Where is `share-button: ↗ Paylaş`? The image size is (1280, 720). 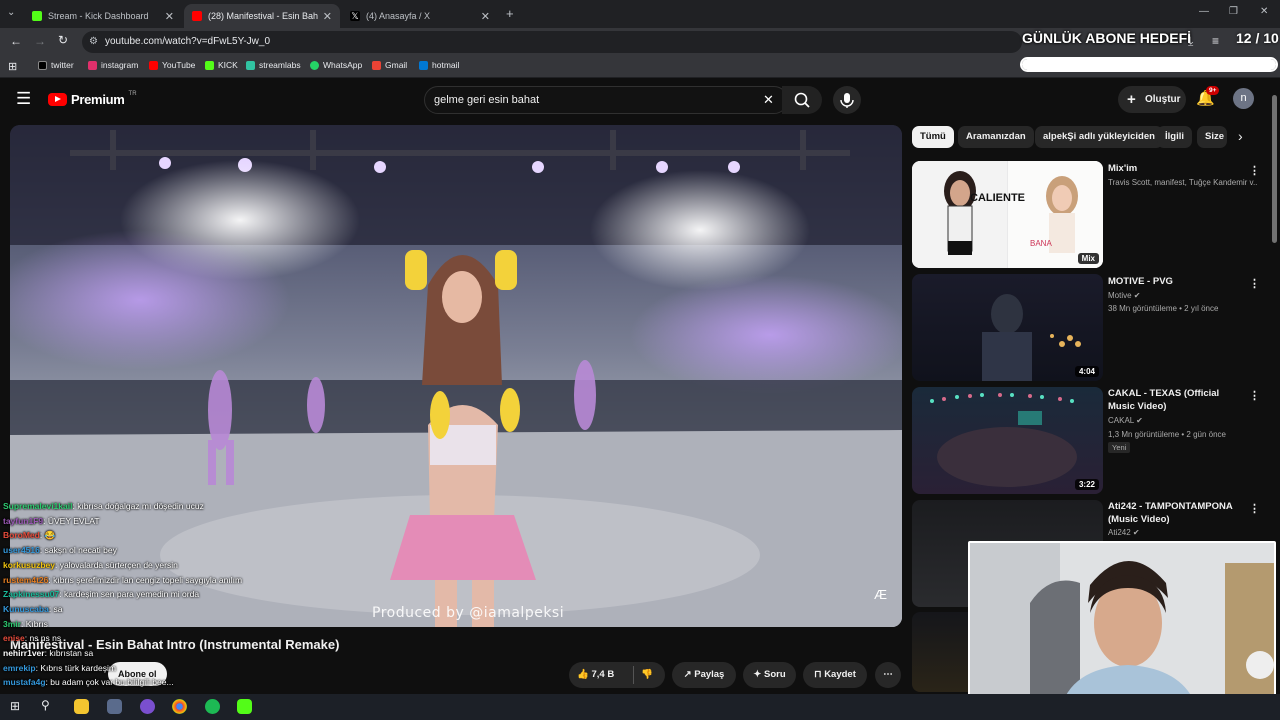
share-button: ↗ Paylaş is located at coordinates (704, 675).